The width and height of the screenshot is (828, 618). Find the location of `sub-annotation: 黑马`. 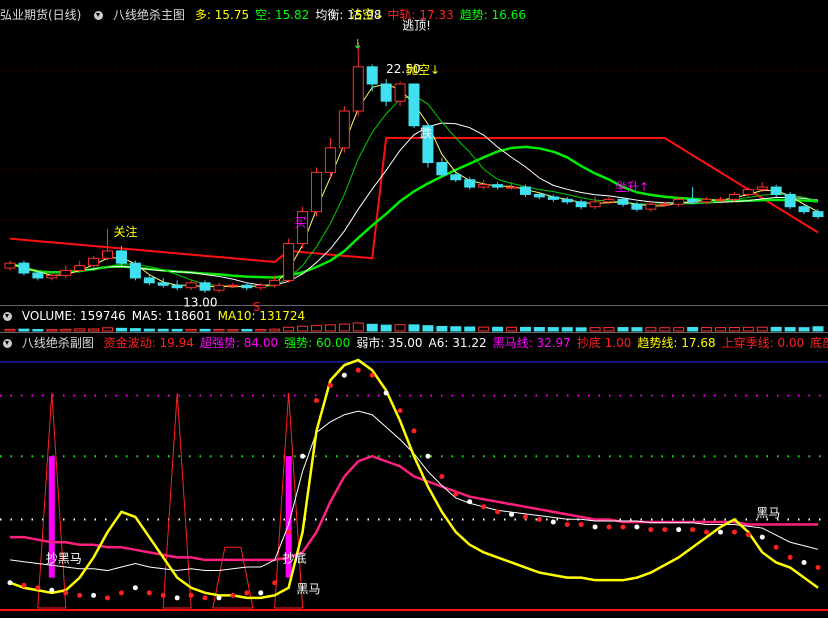

sub-annotation: 黑马 is located at coordinates (309, 589).